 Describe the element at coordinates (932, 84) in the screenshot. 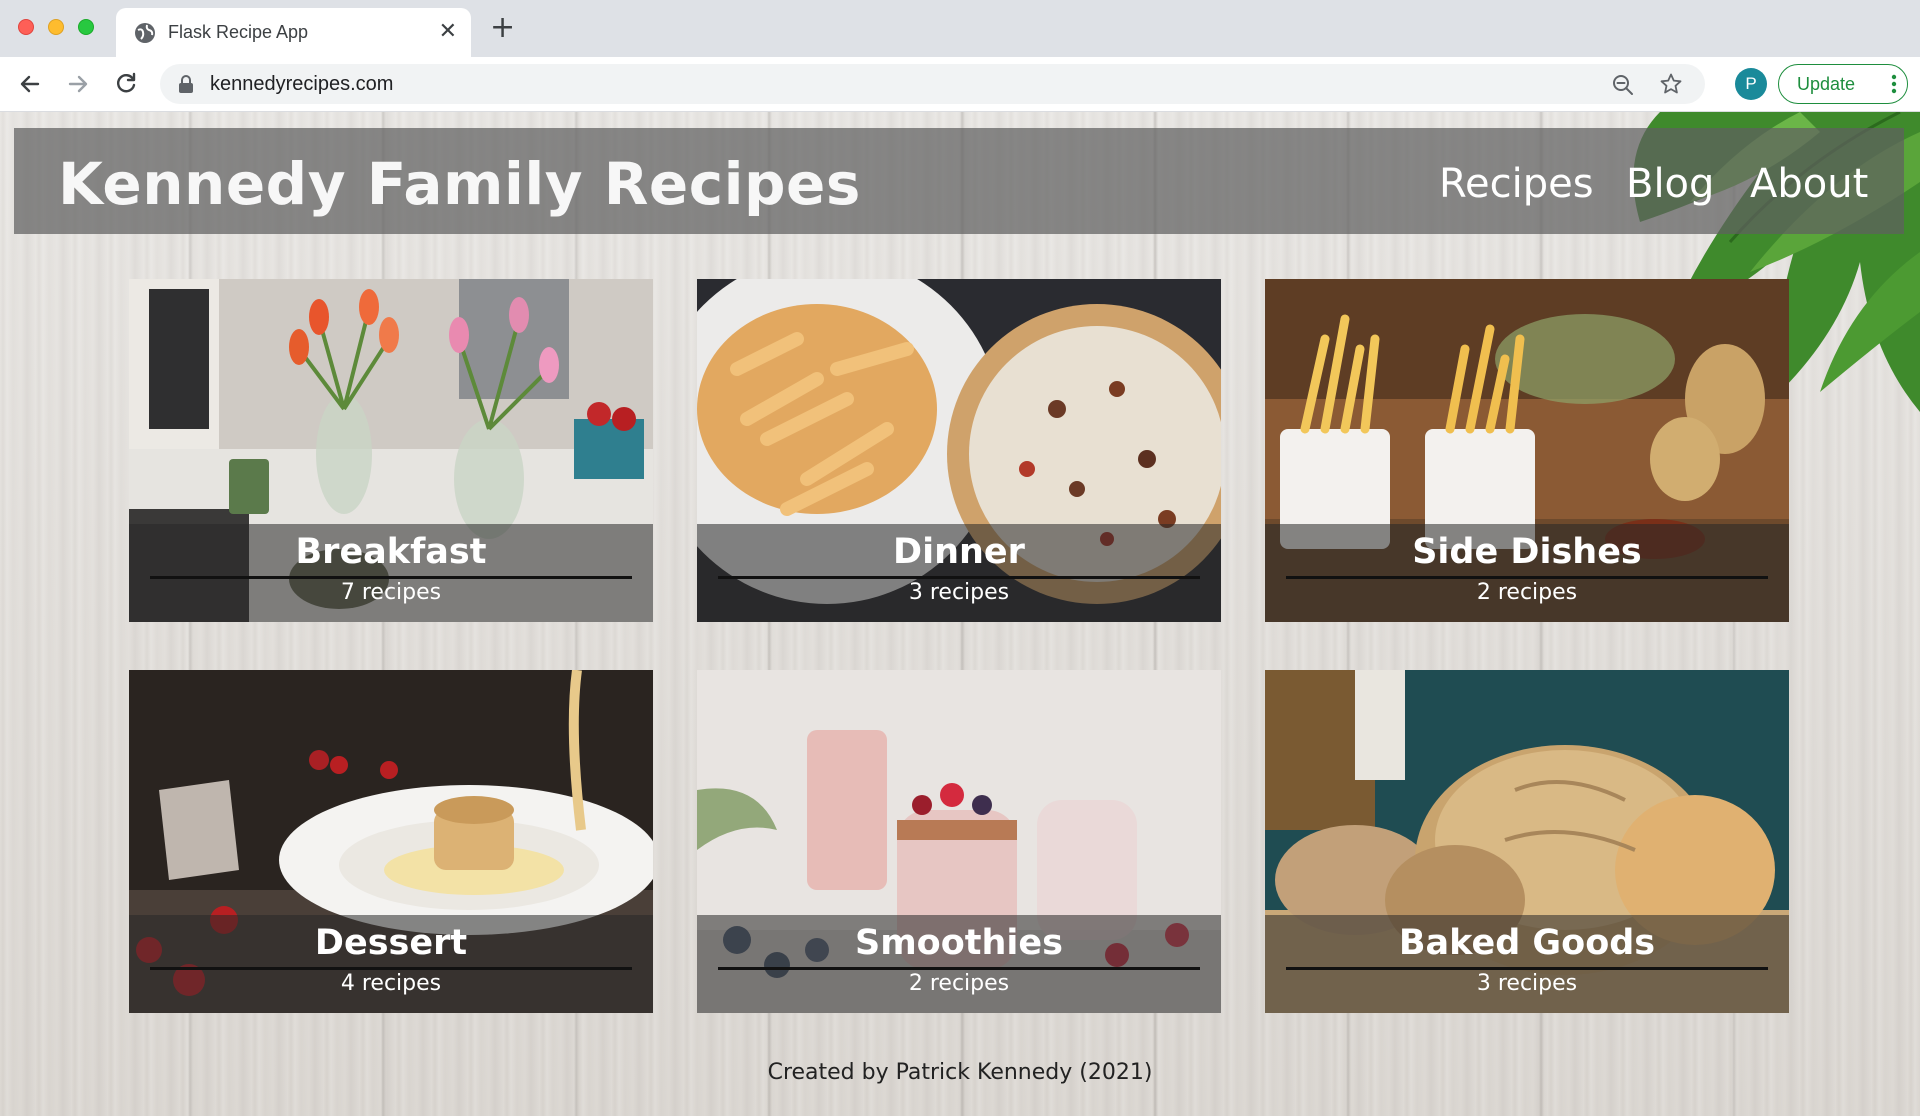

I see `address-bar: kennedyrecipes.com` at that location.